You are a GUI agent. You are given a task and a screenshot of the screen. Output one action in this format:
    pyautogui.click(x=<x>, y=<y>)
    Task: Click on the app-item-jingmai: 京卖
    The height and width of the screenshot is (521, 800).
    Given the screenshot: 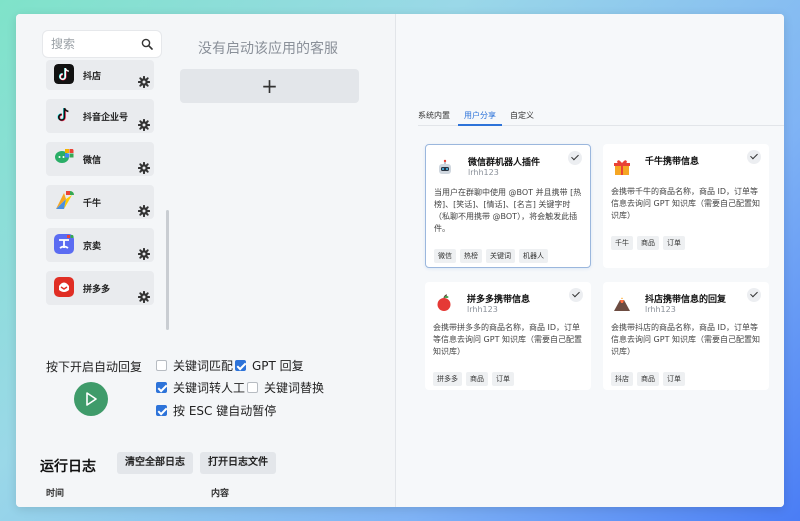 What is the action you would take?
    pyautogui.click(x=100, y=245)
    